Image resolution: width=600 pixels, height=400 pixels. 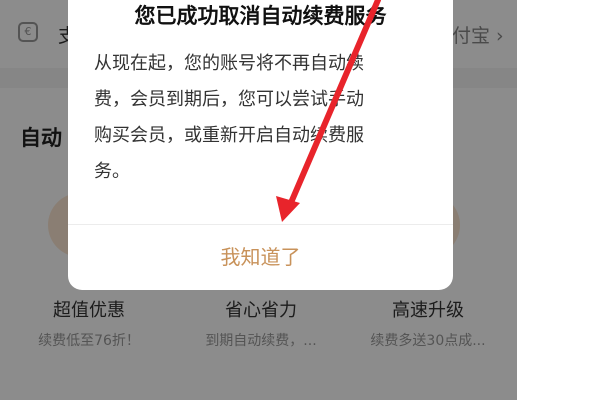 I want to click on dialog-message-line: 从现在起，您的账号将不再自动续, so click(x=229, y=63).